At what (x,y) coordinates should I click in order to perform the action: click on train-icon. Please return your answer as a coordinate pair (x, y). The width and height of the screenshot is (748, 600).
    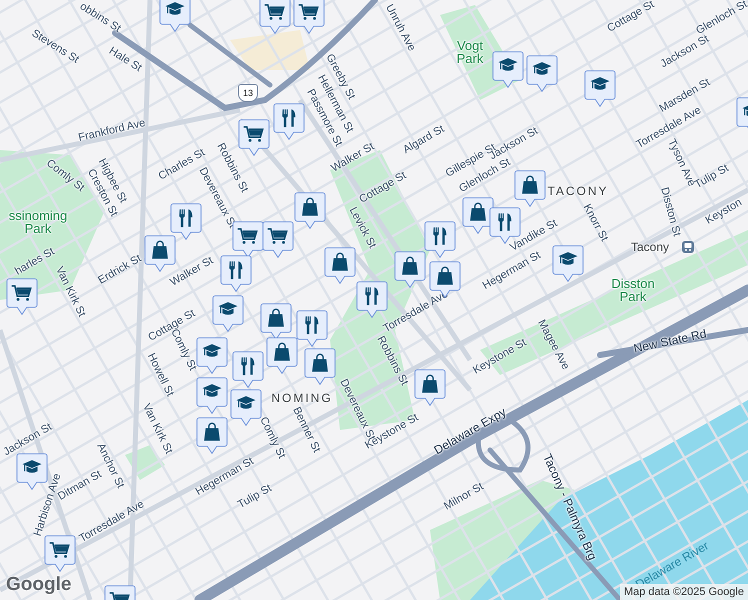
    Looking at the image, I should click on (688, 247).